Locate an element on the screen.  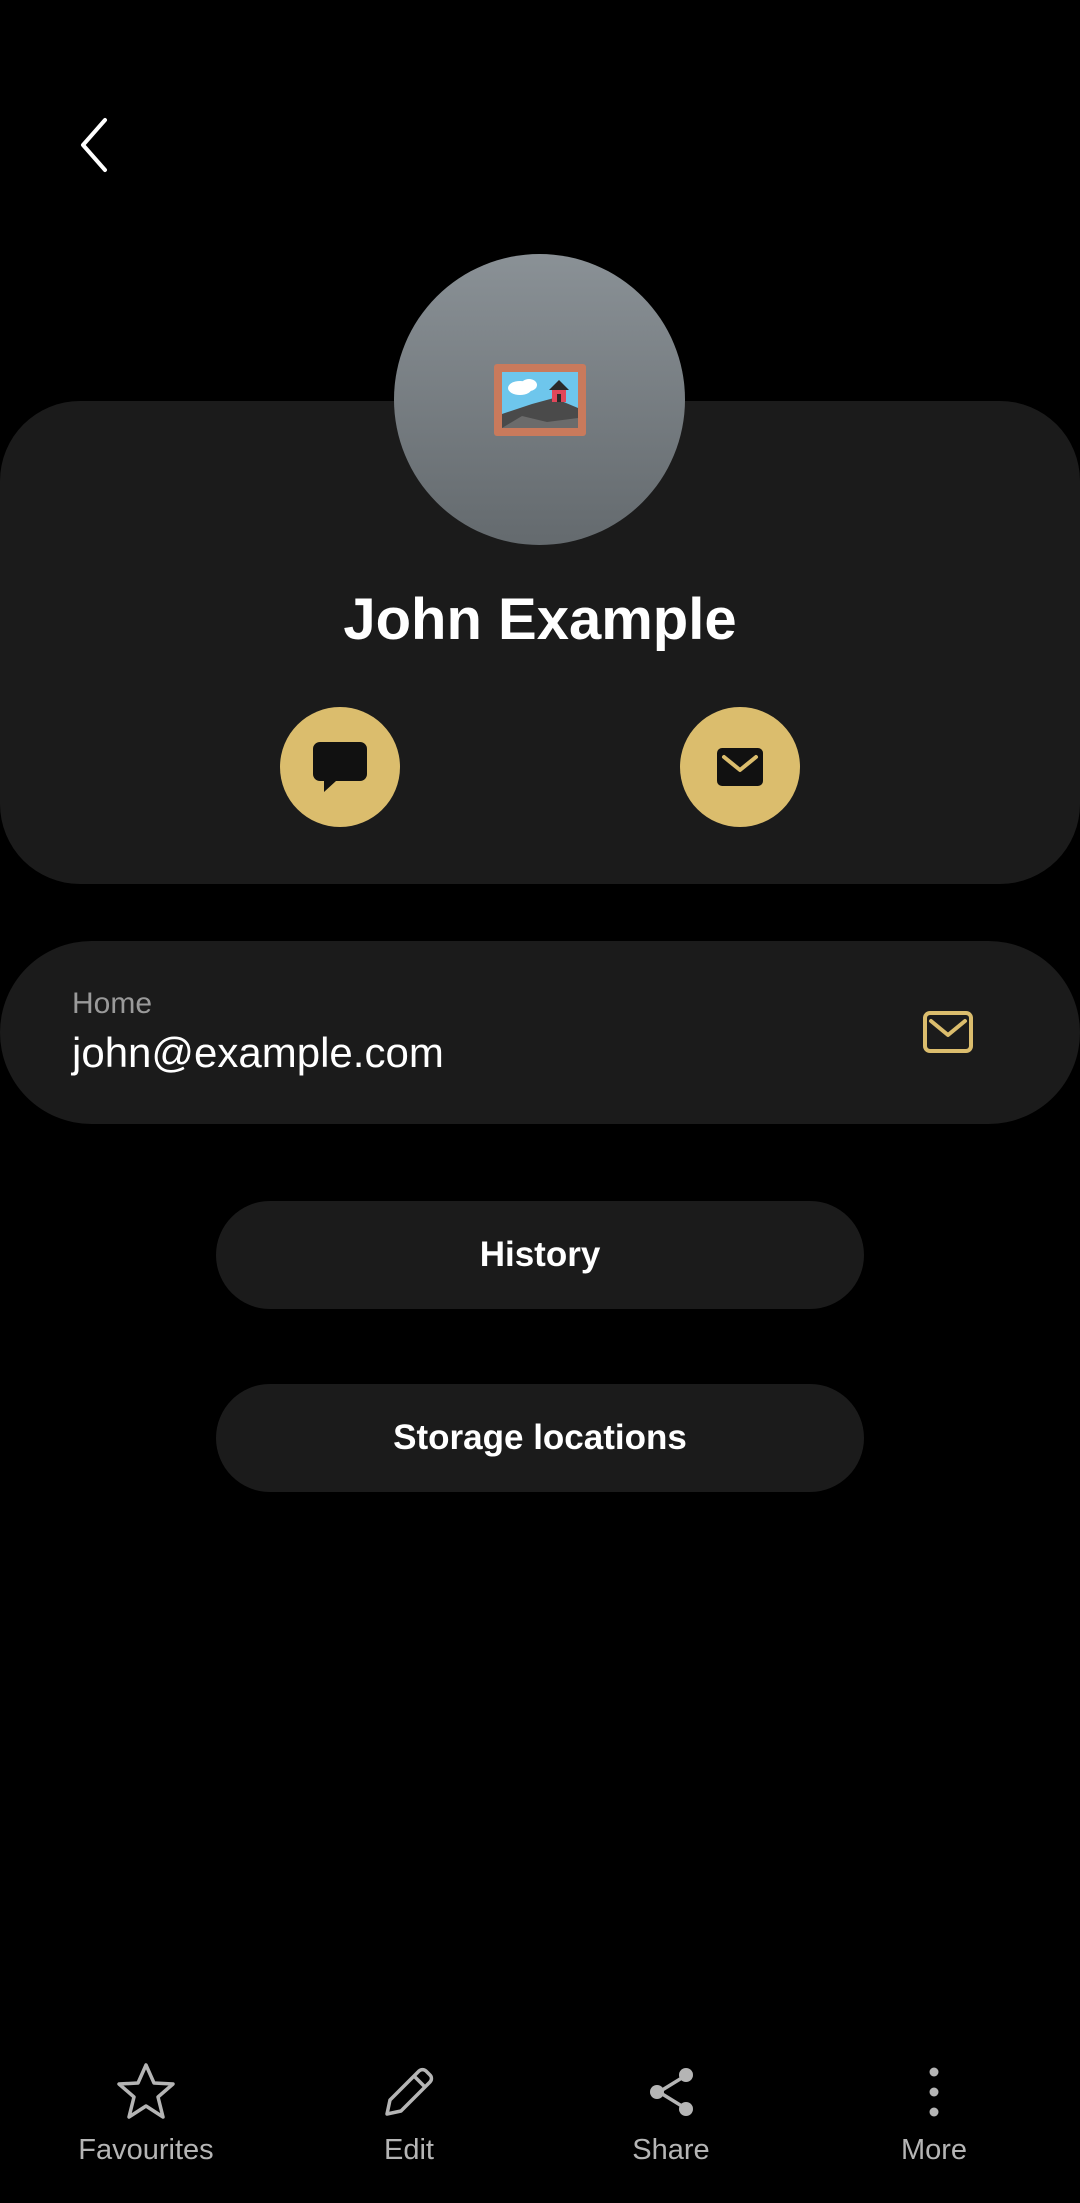
more-button: More is located at coordinates (934, 2115).